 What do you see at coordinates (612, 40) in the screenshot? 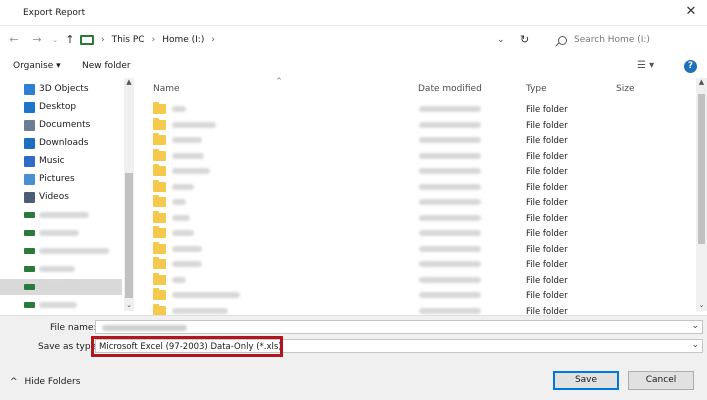
I see `search-placeholder: Search Home (I:)` at bounding box center [612, 40].